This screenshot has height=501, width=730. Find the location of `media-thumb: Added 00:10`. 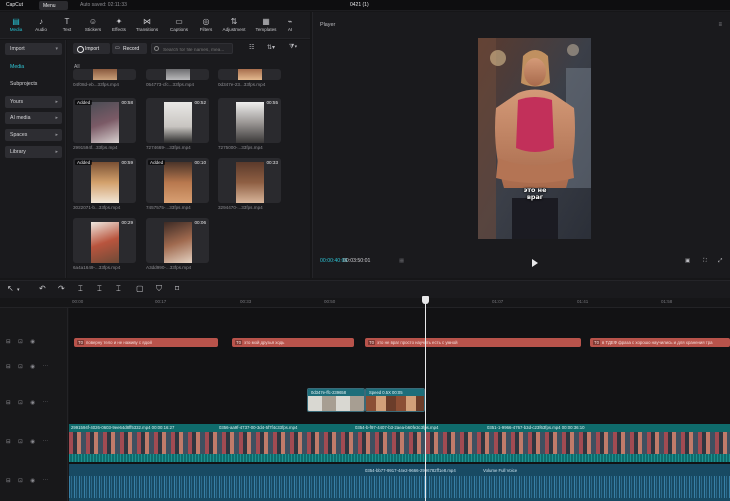

media-thumb: Added 00:10 is located at coordinates (177, 180).